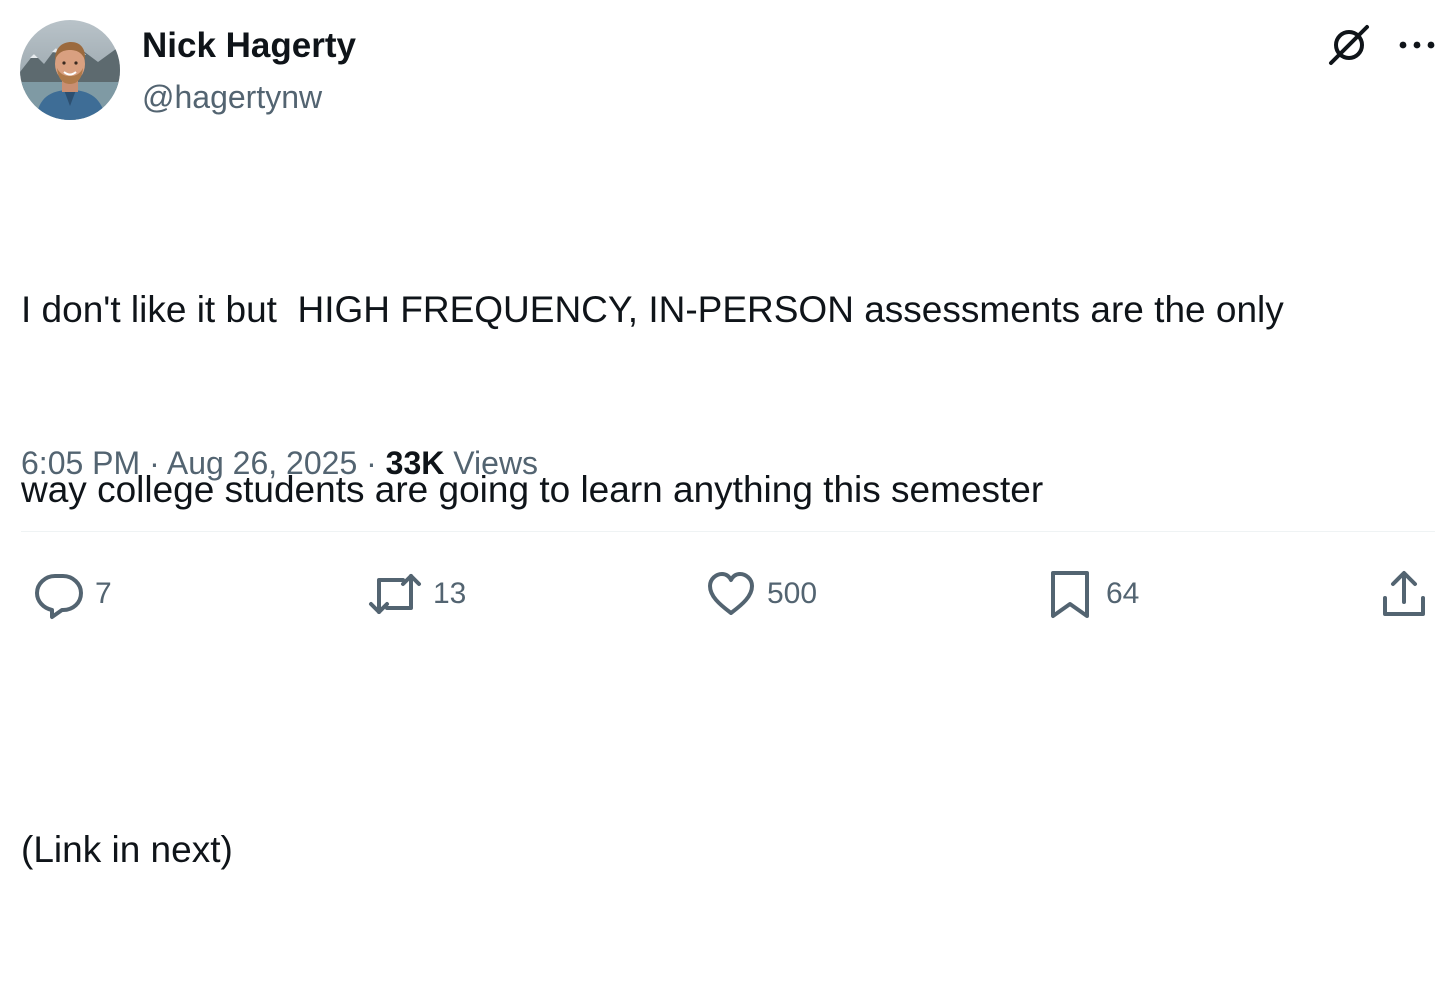 The width and height of the screenshot is (1456, 1000). What do you see at coordinates (262, 463) in the screenshot?
I see `tweet-date: Aug 26, 2025` at bounding box center [262, 463].